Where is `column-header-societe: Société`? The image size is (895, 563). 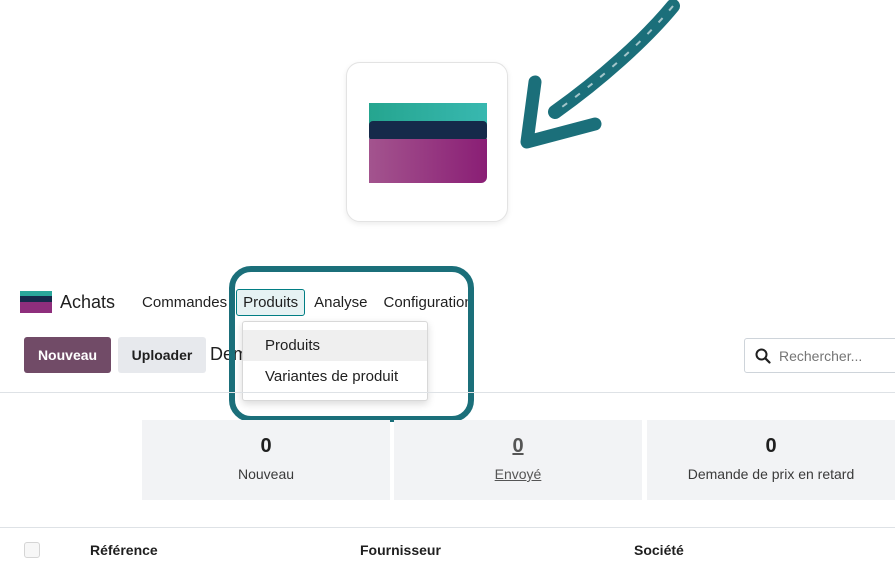 column-header-societe: Société is located at coordinates (659, 550).